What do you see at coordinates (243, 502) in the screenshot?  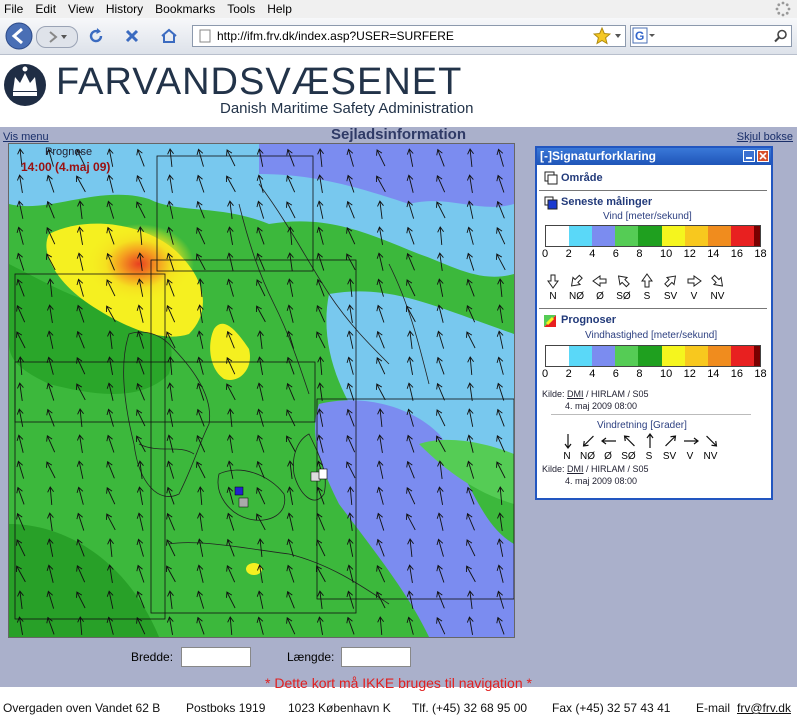 I see `measurement-marker-gray` at bounding box center [243, 502].